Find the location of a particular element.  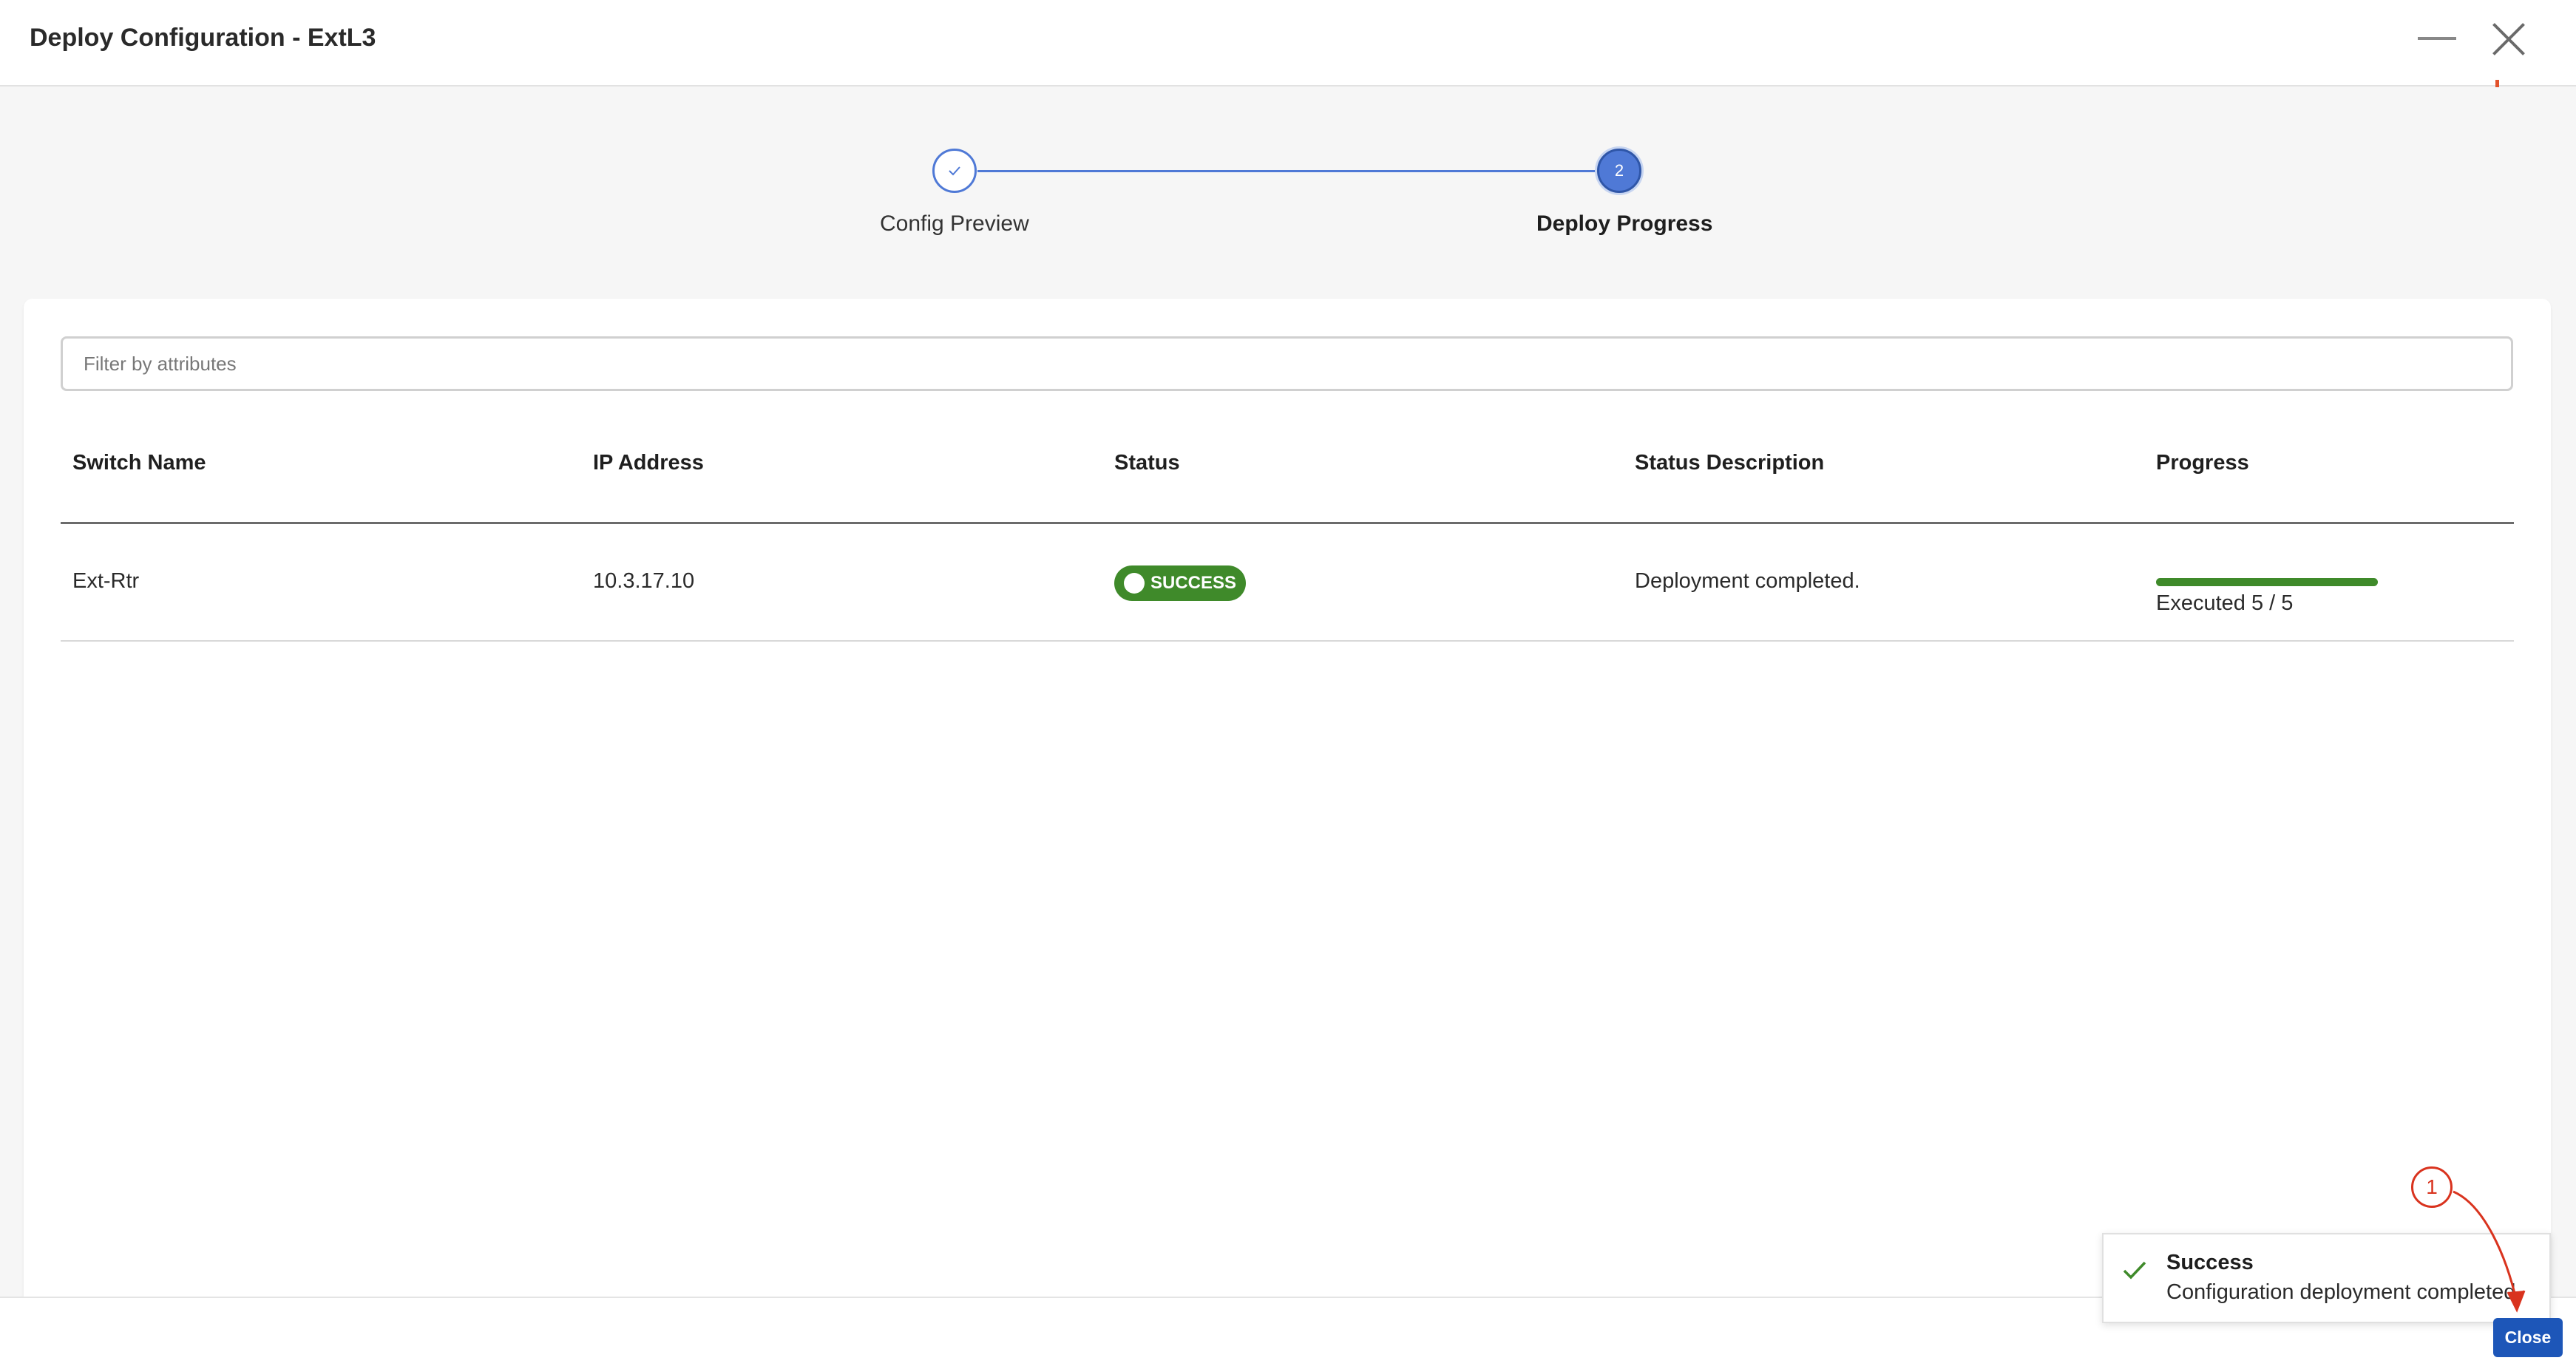

modal-title: Deploy Configuration - ExtL3 is located at coordinates (203, 38).